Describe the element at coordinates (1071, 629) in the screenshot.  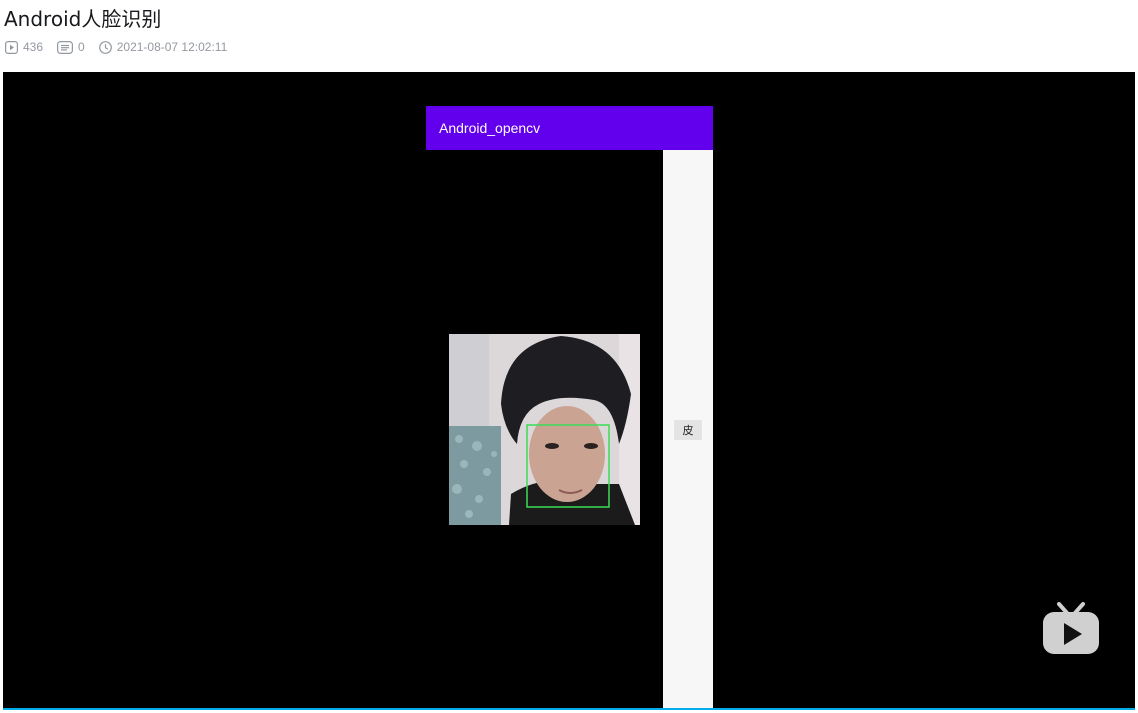
I see `bilibili-tv-icon` at that location.